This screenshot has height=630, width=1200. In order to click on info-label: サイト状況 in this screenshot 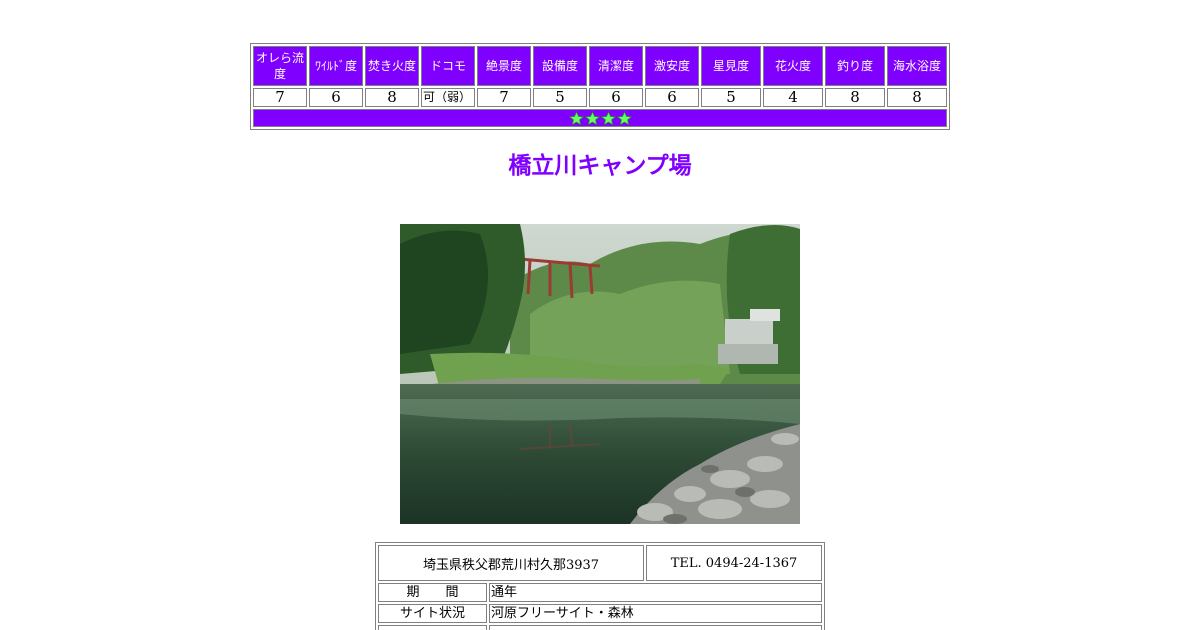, I will do `click(432, 613)`.